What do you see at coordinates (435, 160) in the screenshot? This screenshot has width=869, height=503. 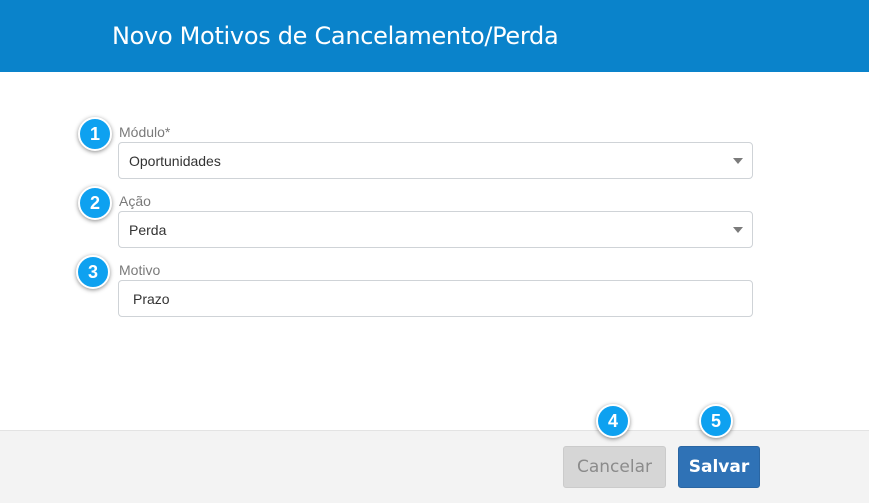 I see `modulo-select: Oportunidades` at bounding box center [435, 160].